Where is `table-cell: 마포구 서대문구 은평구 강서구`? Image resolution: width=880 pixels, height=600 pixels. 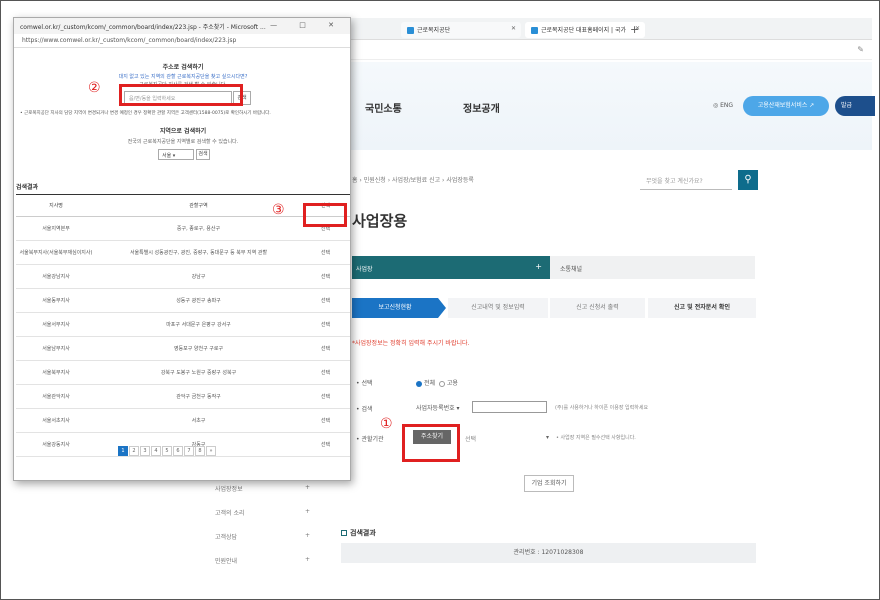 table-cell: 마포구 서대문구 은평구 강서구 is located at coordinates (198, 324).